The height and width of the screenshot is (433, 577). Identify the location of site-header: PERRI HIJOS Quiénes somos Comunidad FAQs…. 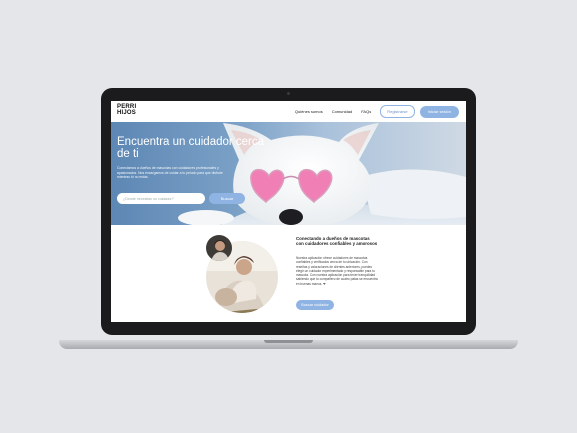
(288, 111).